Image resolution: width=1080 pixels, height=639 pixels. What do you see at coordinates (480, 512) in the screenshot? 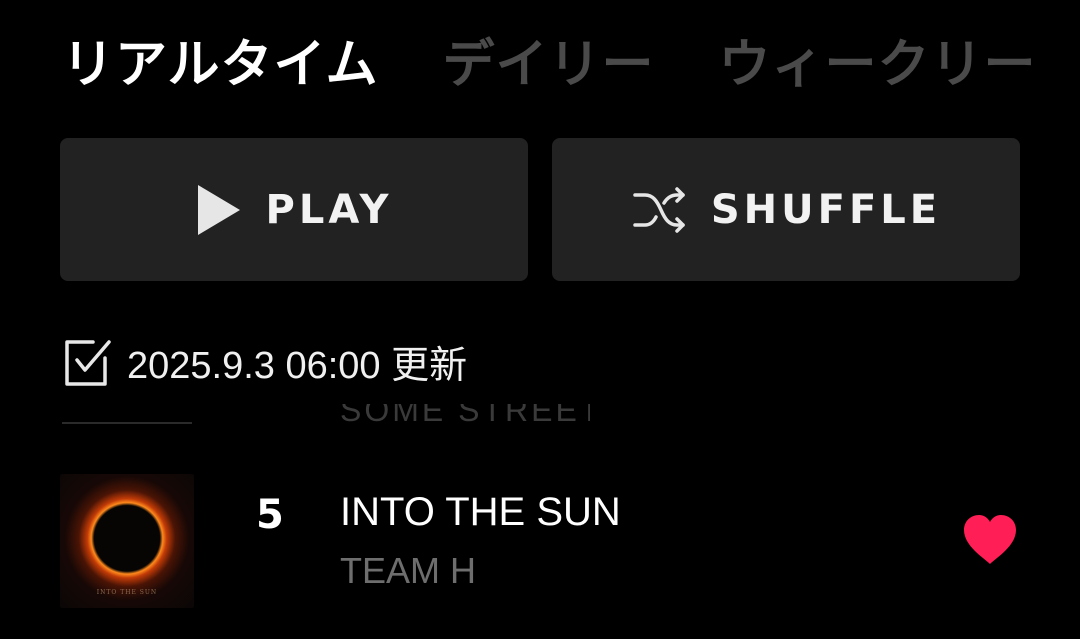
I see `track-title: INTO THE SUN` at bounding box center [480, 512].